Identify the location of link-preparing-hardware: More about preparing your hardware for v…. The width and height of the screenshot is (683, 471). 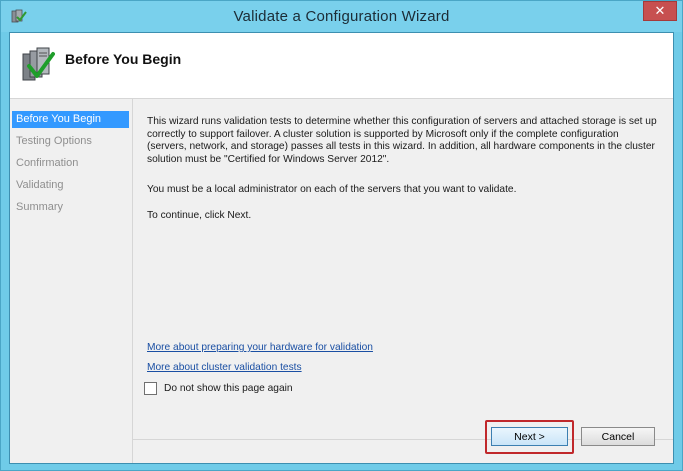
(260, 347).